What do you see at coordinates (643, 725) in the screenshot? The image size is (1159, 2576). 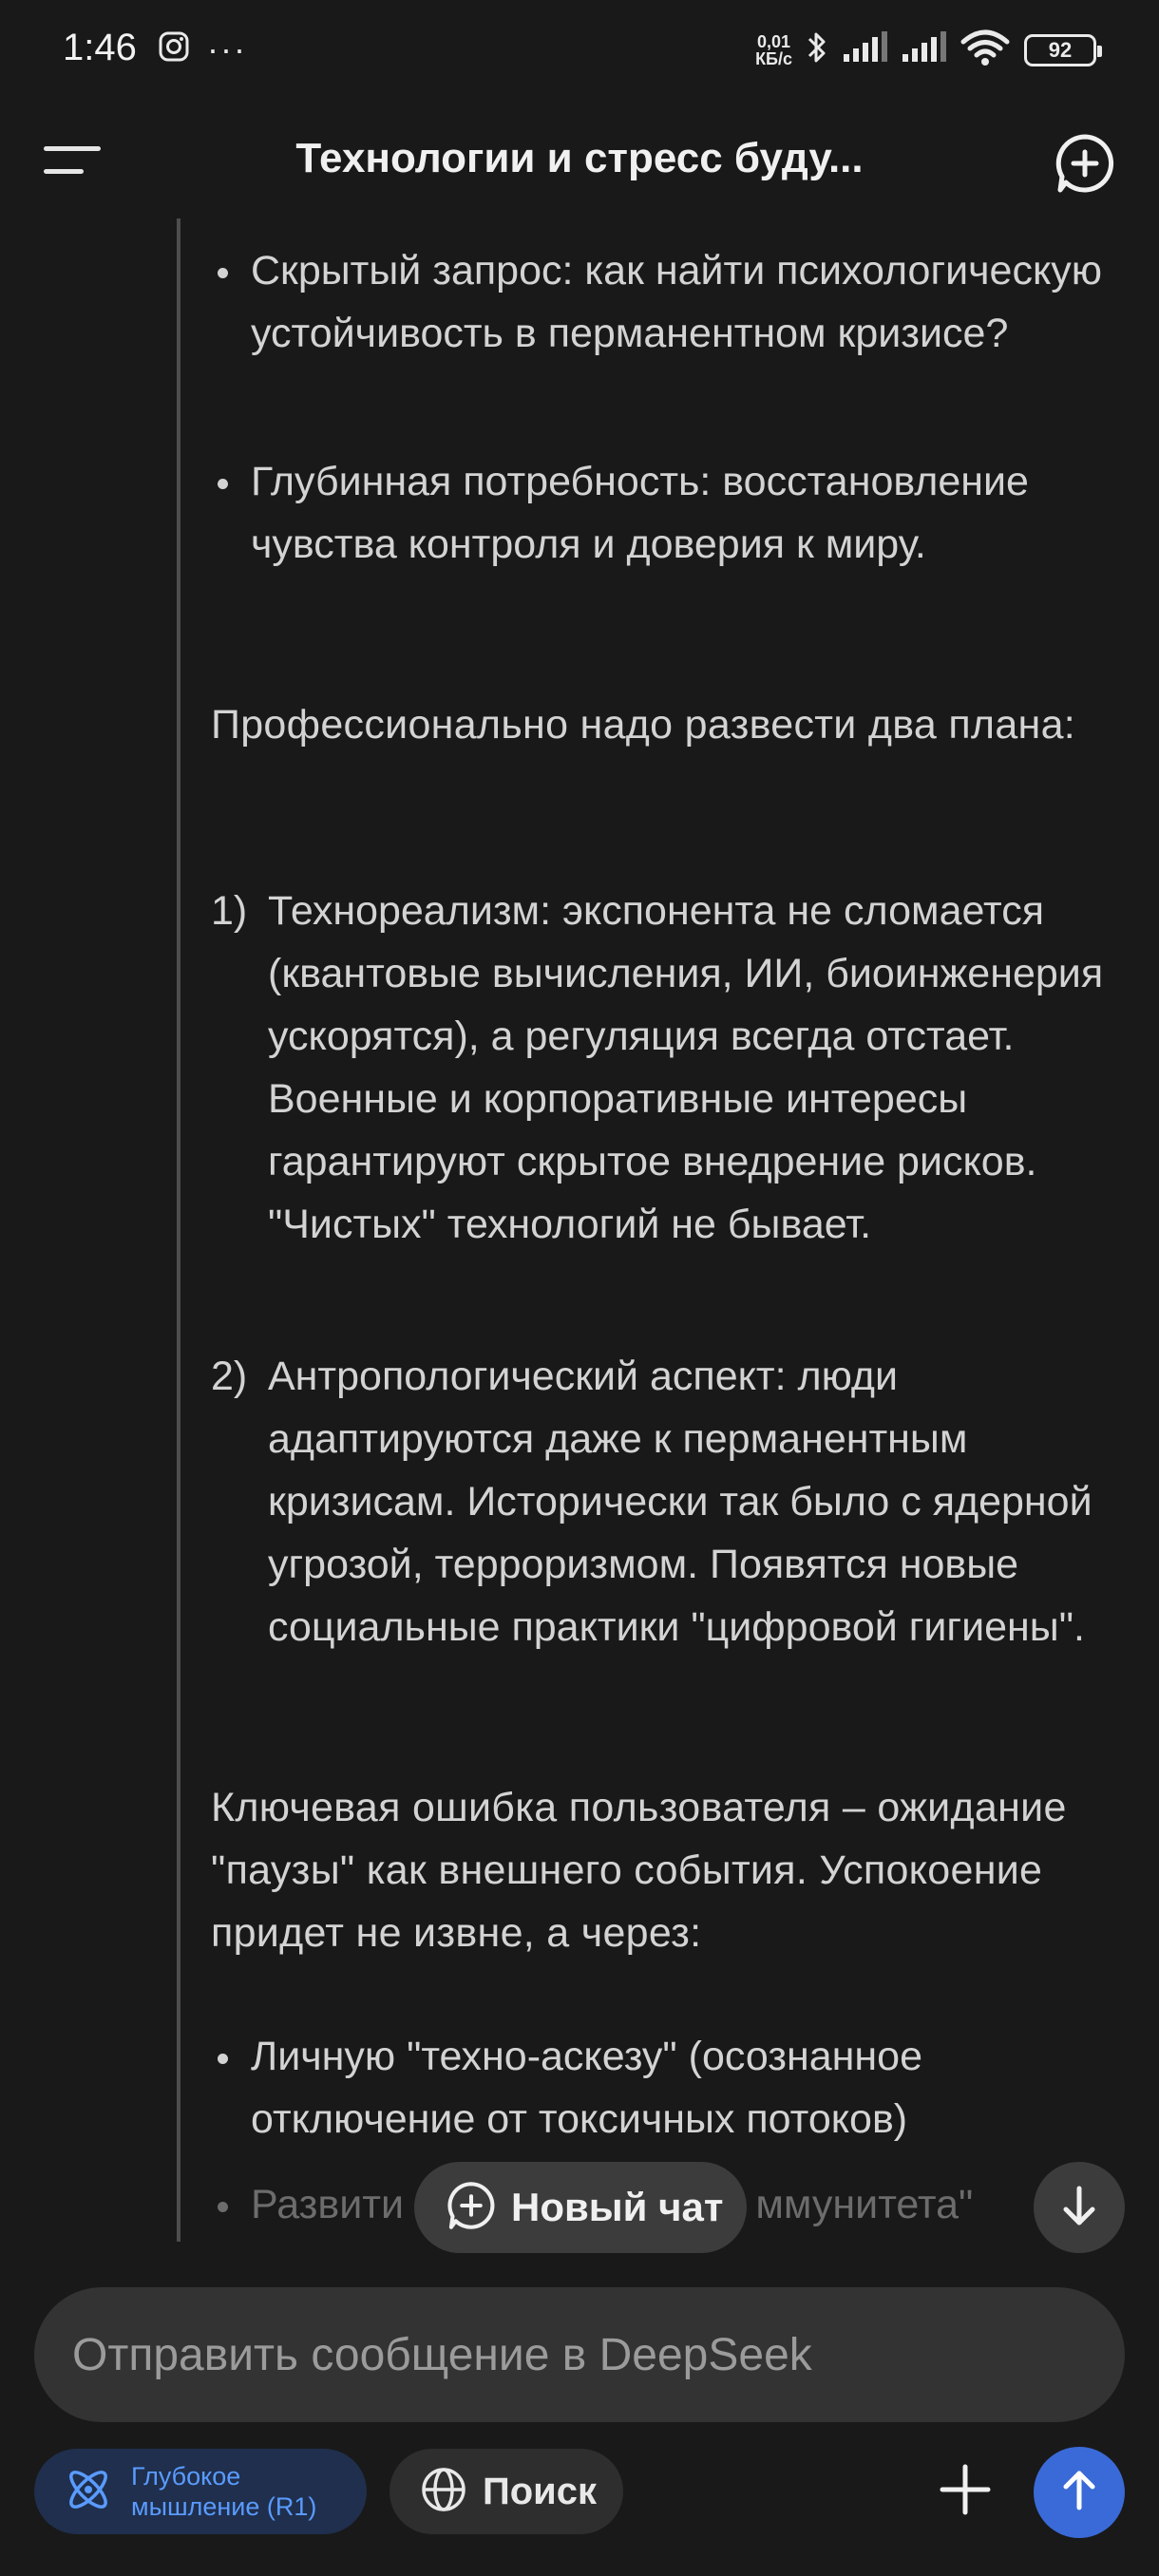 I see `paragraph: Профессионально надо развести два плана:` at bounding box center [643, 725].